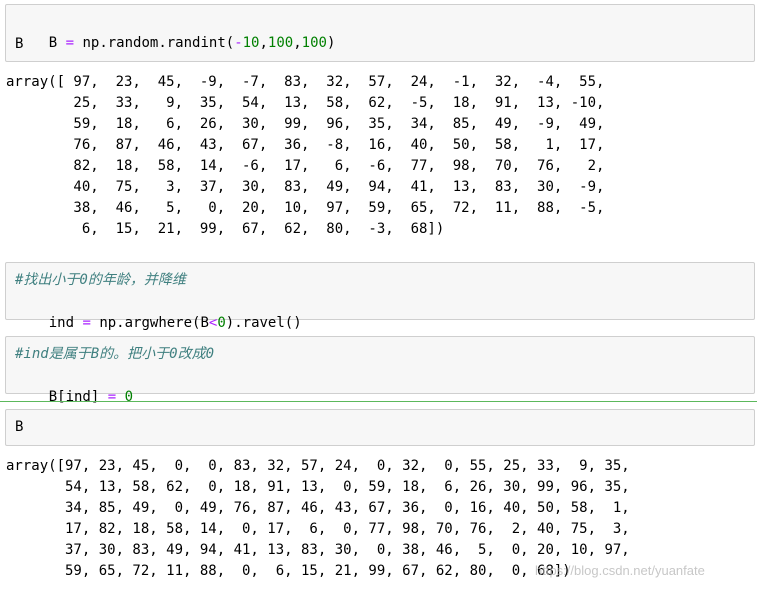 This screenshot has height=593, width=757. Describe the element at coordinates (378, 401) in the screenshot. I see `selected-cell-divider` at that location.